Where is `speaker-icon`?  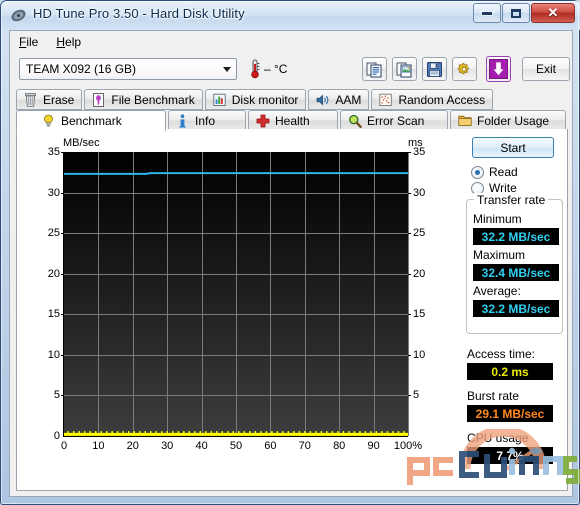 speaker-icon is located at coordinates (322, 99).